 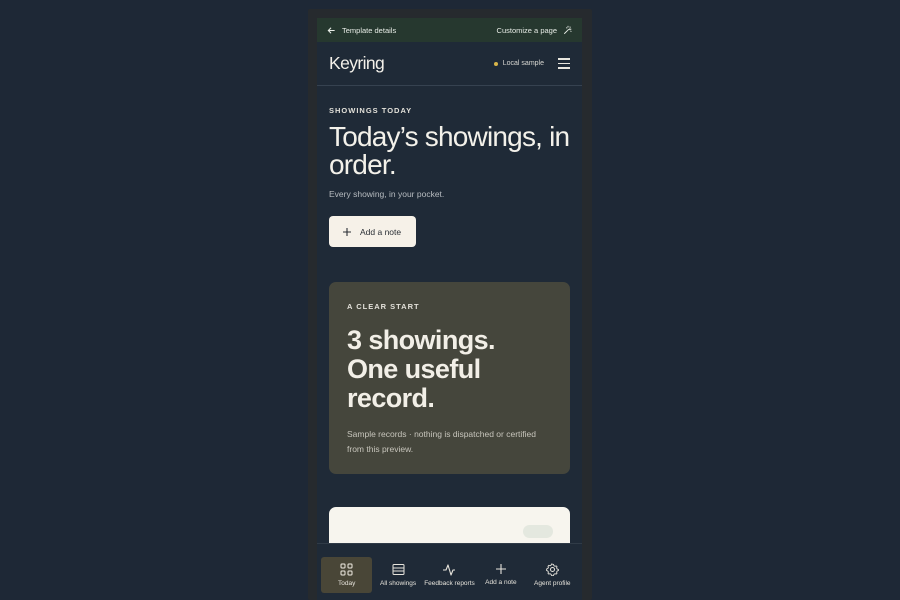 What do you see at coordinates (449, 30) in the screenshot?
I see `template-top-bar: Template details Customize a page` at bounding box center [449, 30].